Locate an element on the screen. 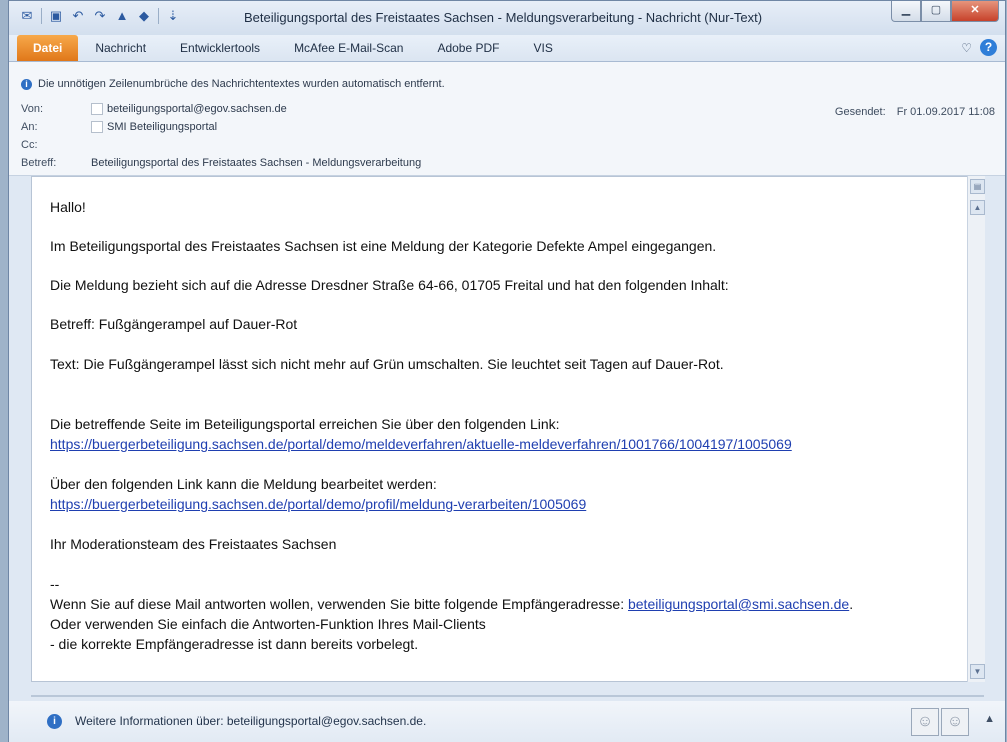 Image resolution: width=1007 pixels, height=742 pixels. cc-label: Cc: is located at coordinates (29, 145).